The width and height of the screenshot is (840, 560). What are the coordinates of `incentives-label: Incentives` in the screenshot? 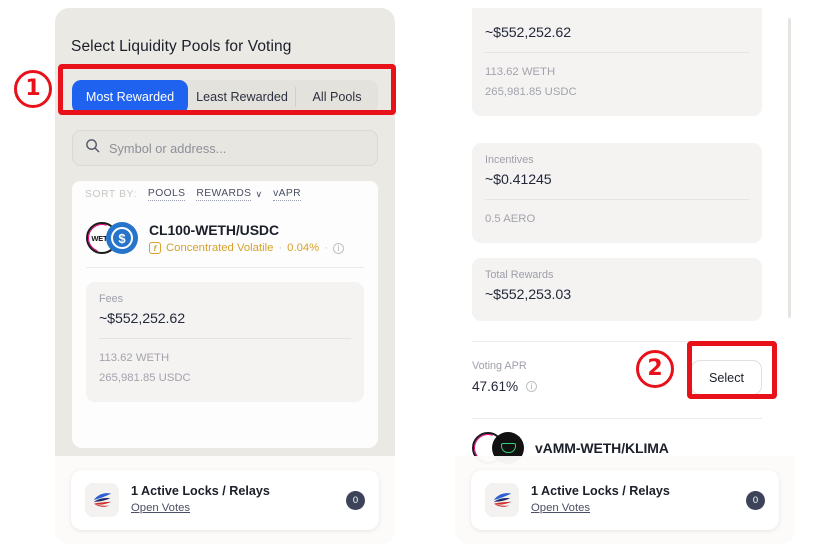 It's located at (509, 160).